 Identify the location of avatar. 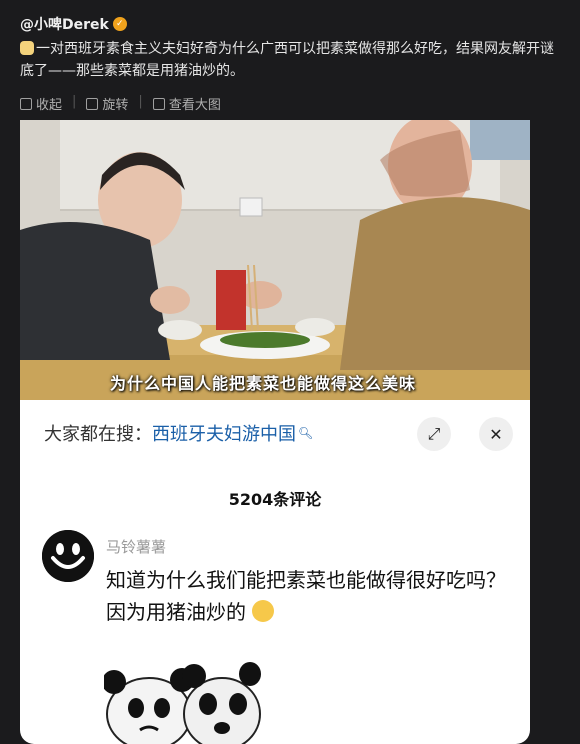
(68, 556).